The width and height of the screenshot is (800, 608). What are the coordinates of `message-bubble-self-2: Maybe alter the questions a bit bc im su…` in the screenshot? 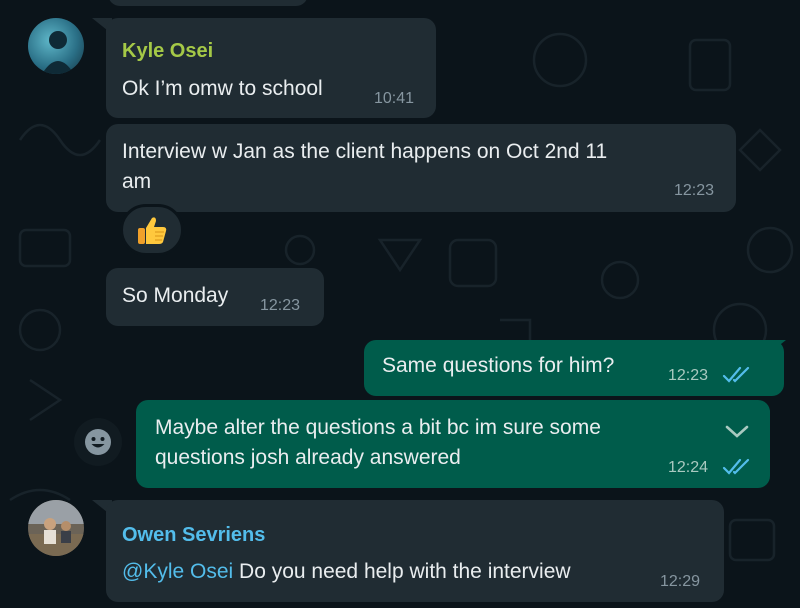 It's located at (453, 444).